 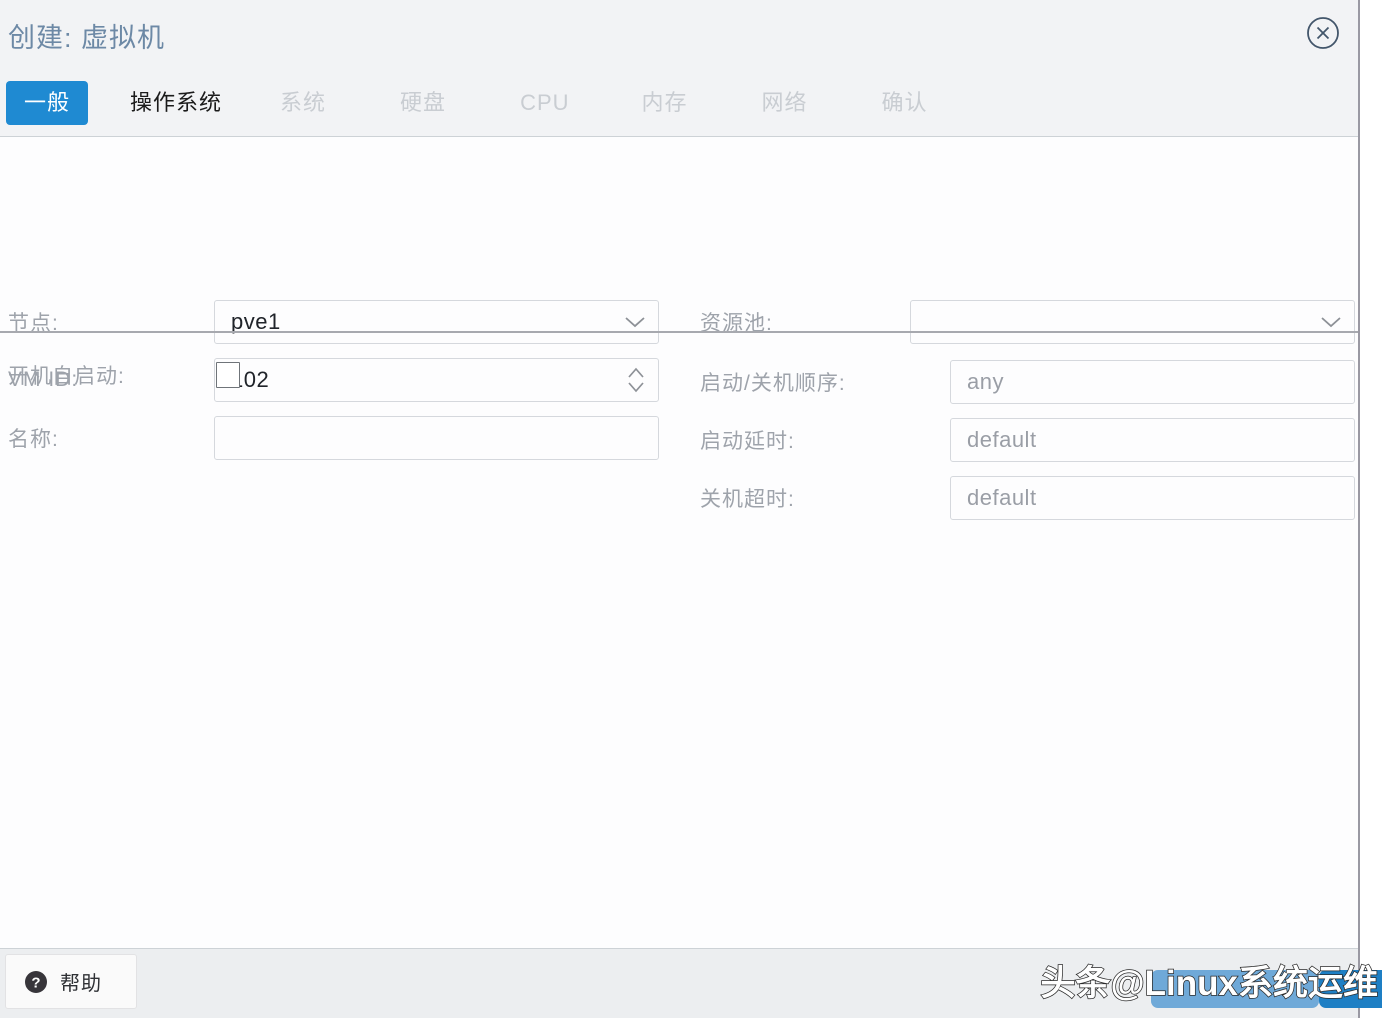 I want to click on field-name-label: 名称:, so click(x=33, y=439).